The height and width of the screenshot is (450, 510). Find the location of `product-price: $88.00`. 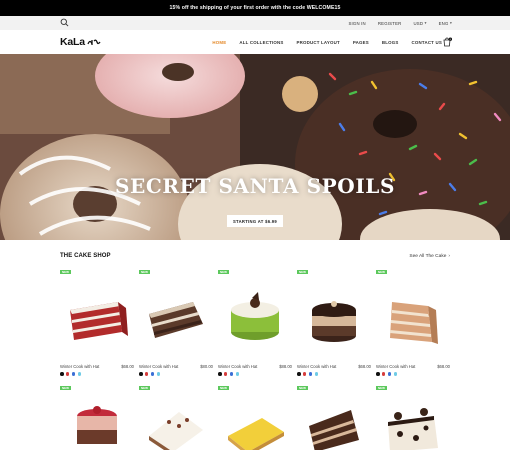

product-price: $88.00 is located at coordinates (285, 366).